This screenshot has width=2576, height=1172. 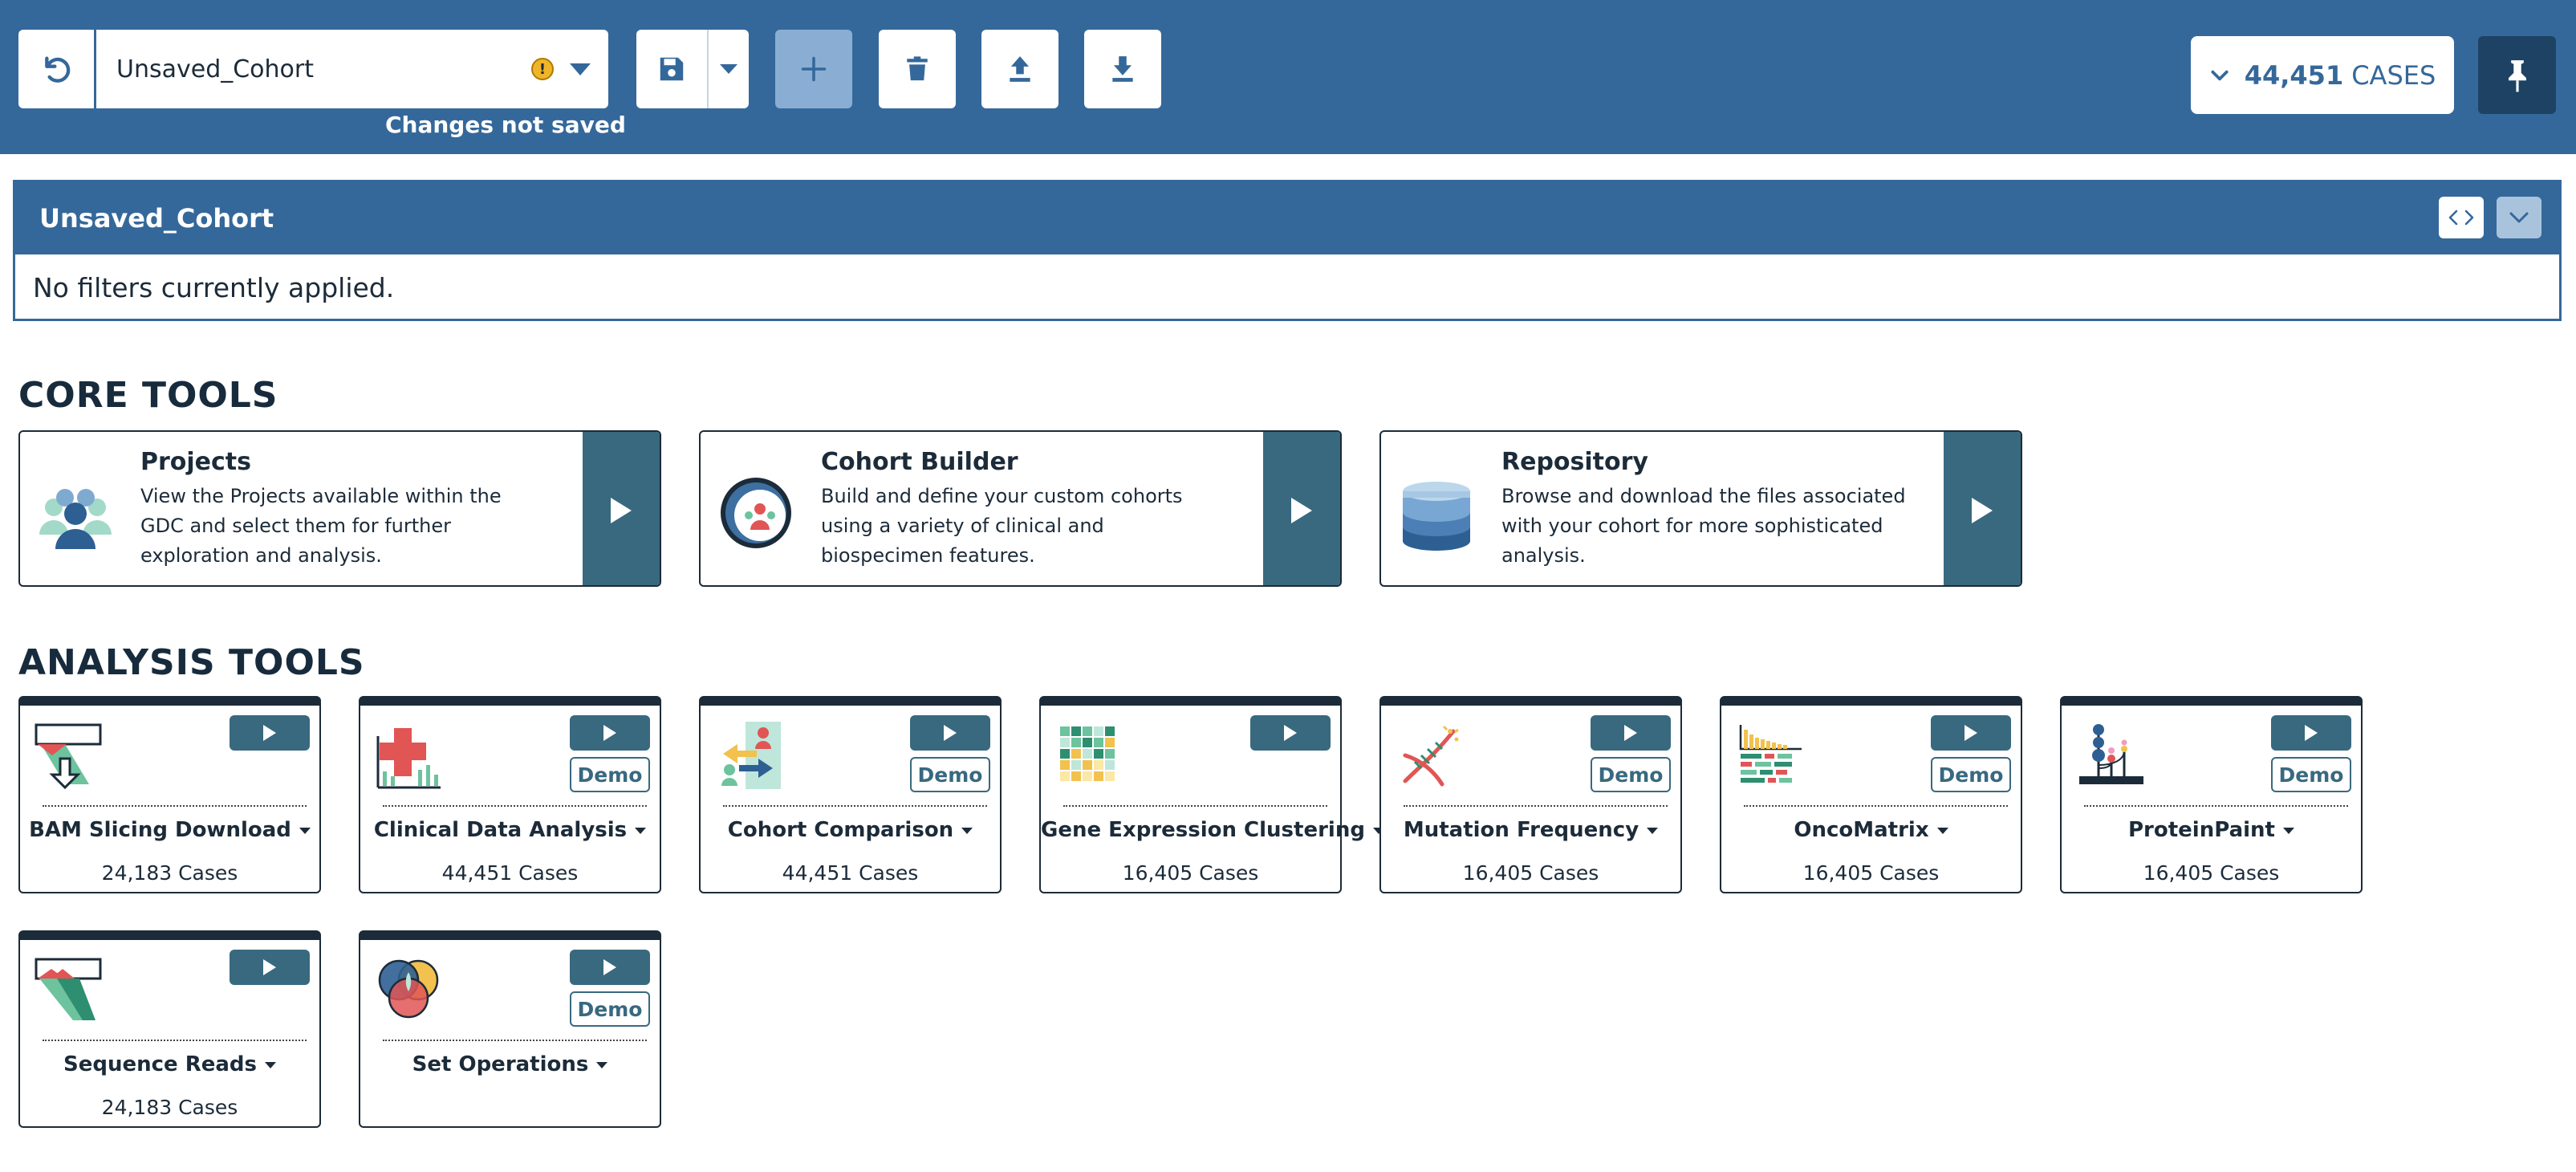 I want to click on tool-name: OncoMatrix, so click(x=1861, y=830).